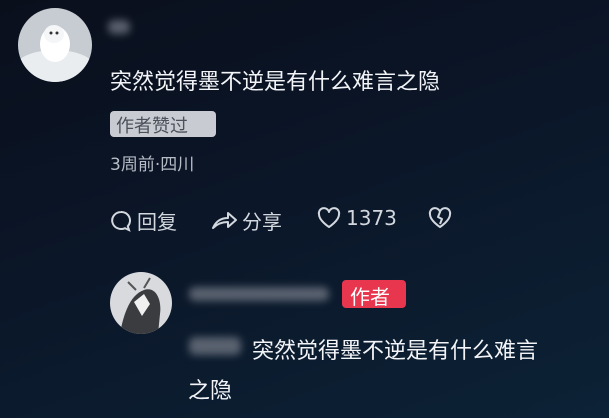  What do you see at coordinates (370, 297) in the screenshot?
I see `author-tag-label: 作者` at bounding box center [370, 297].